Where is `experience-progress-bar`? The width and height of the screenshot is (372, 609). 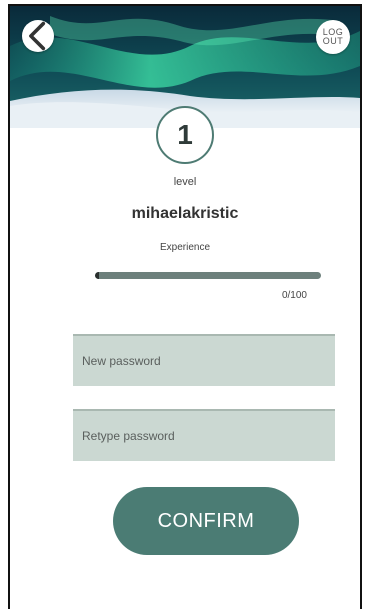 experience-progress-bar is located at coordinates (208, 275).